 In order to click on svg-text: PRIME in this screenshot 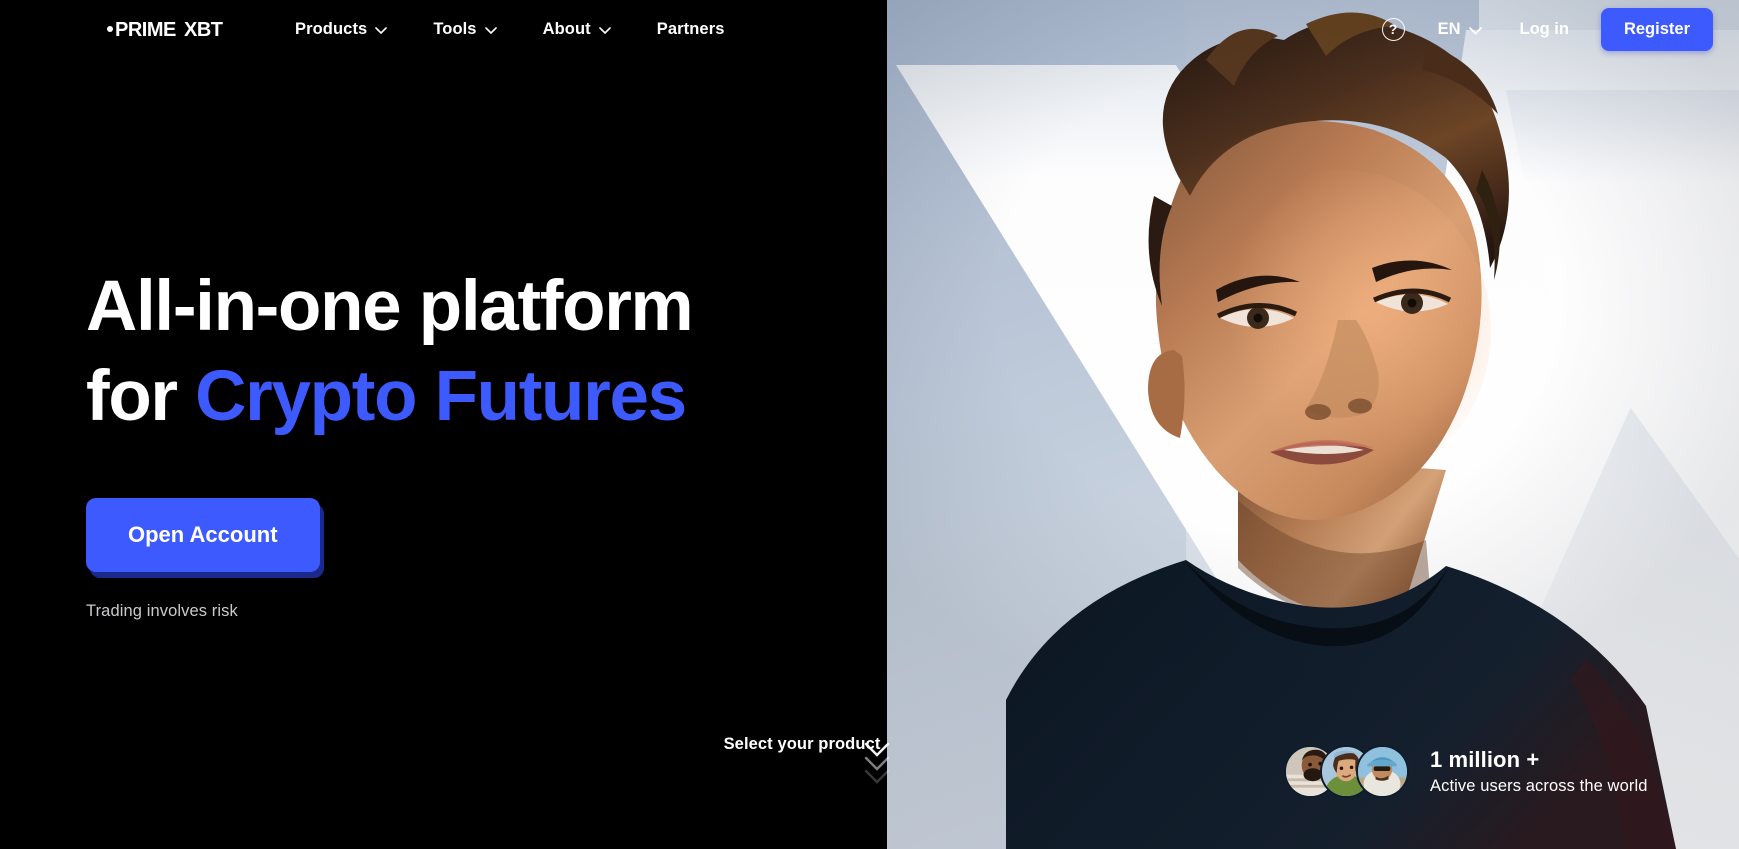, I will do `click(145, 30)`.